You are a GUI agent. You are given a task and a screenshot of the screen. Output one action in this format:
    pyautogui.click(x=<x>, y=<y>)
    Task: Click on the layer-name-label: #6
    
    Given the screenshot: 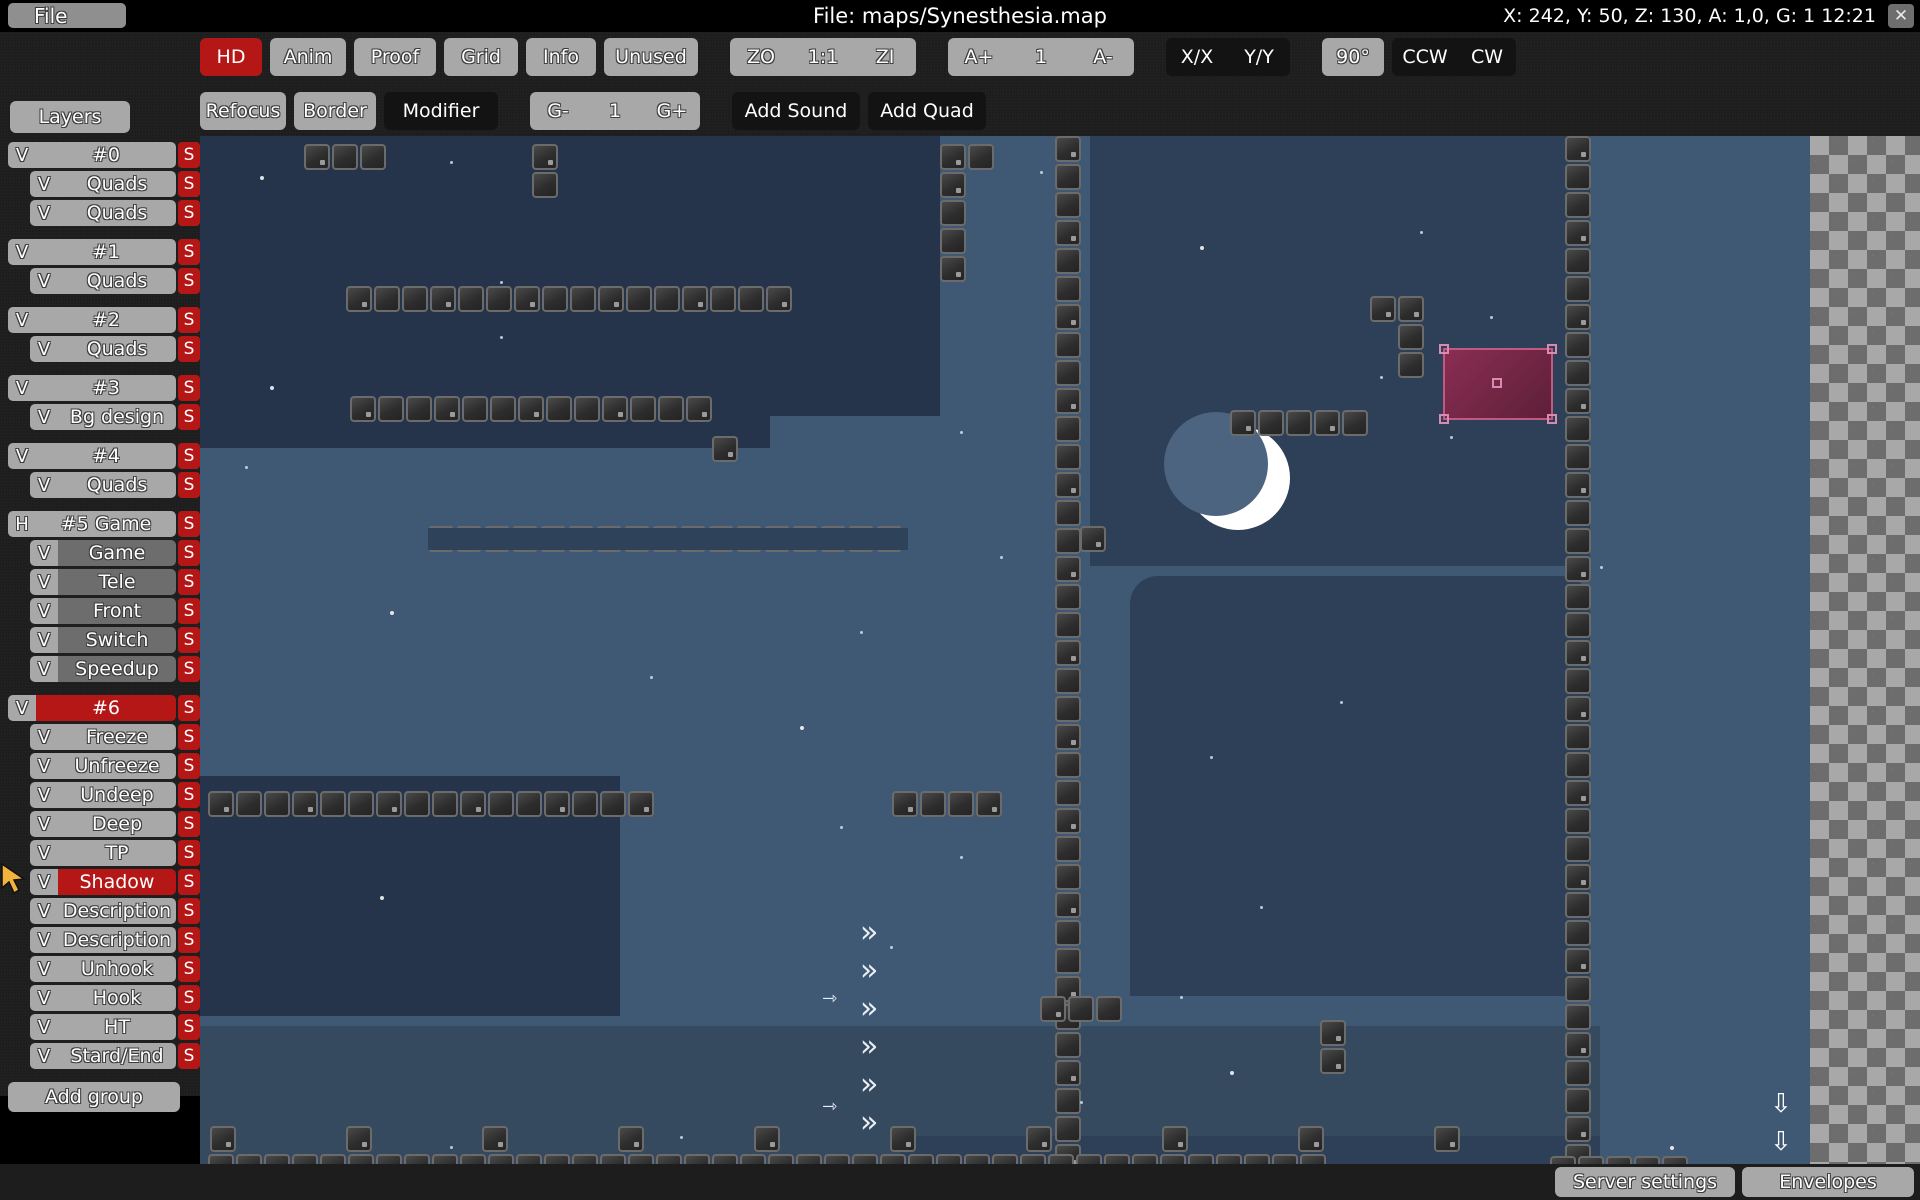 What is the action you would take?
    pyautogui.click(x=106, y=708)
    